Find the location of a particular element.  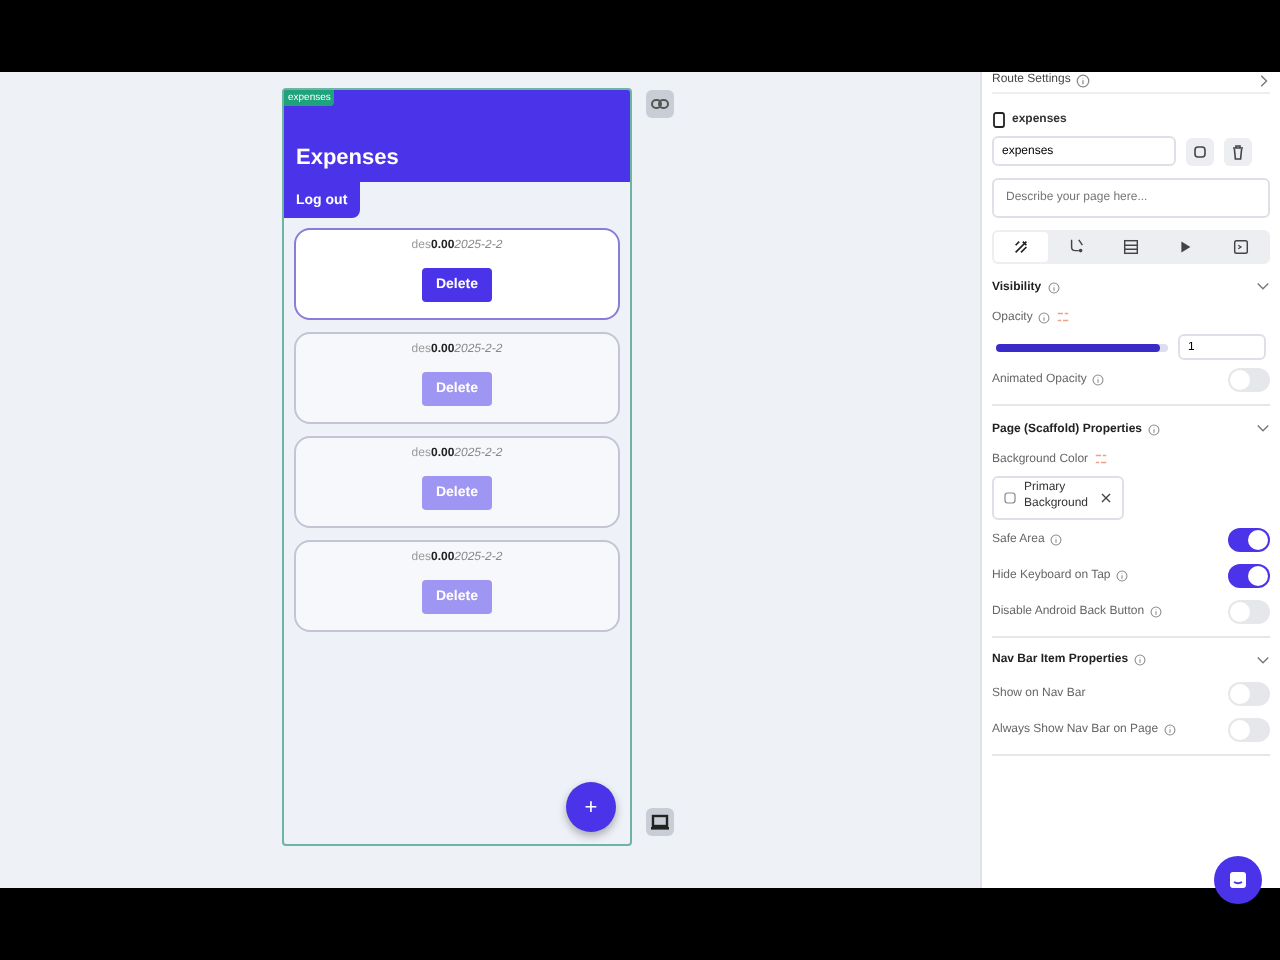

swatch-icon is located at coordinates (1010, 497).